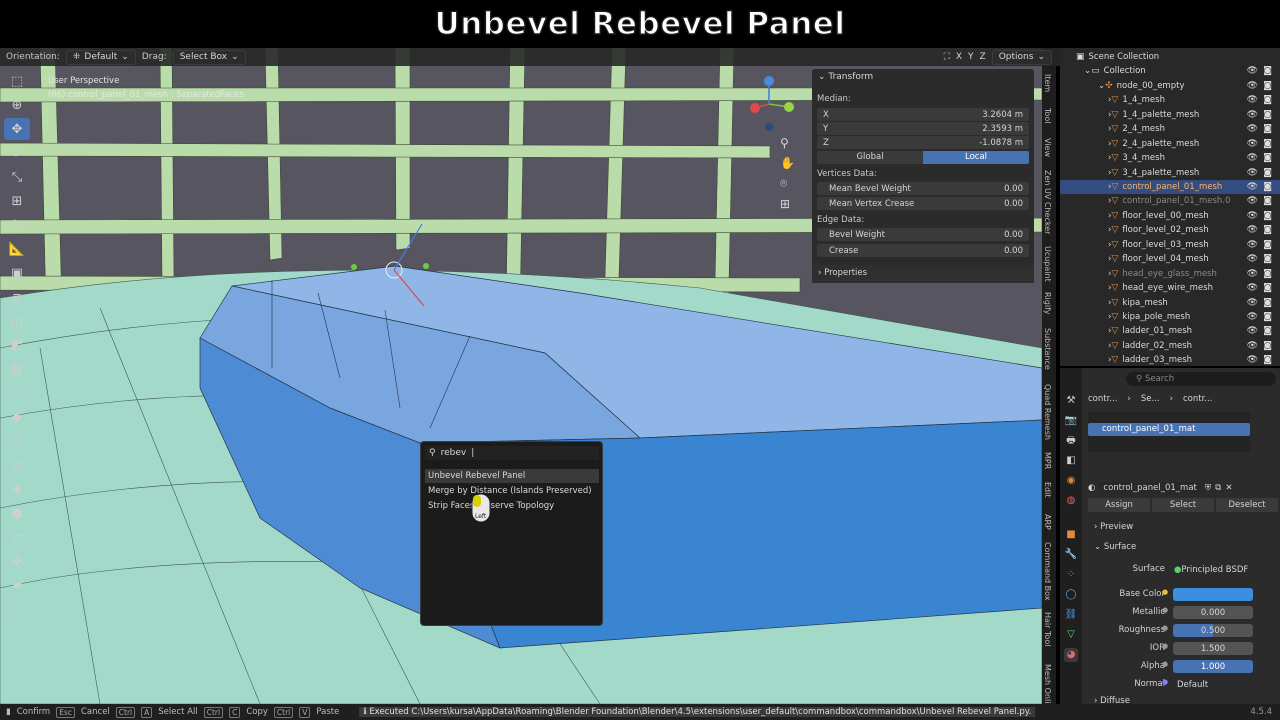  What do you see at coordinates (1047, 147) in the screenshot?
I see `tab-view: View` at bounding box center [1047, 147].